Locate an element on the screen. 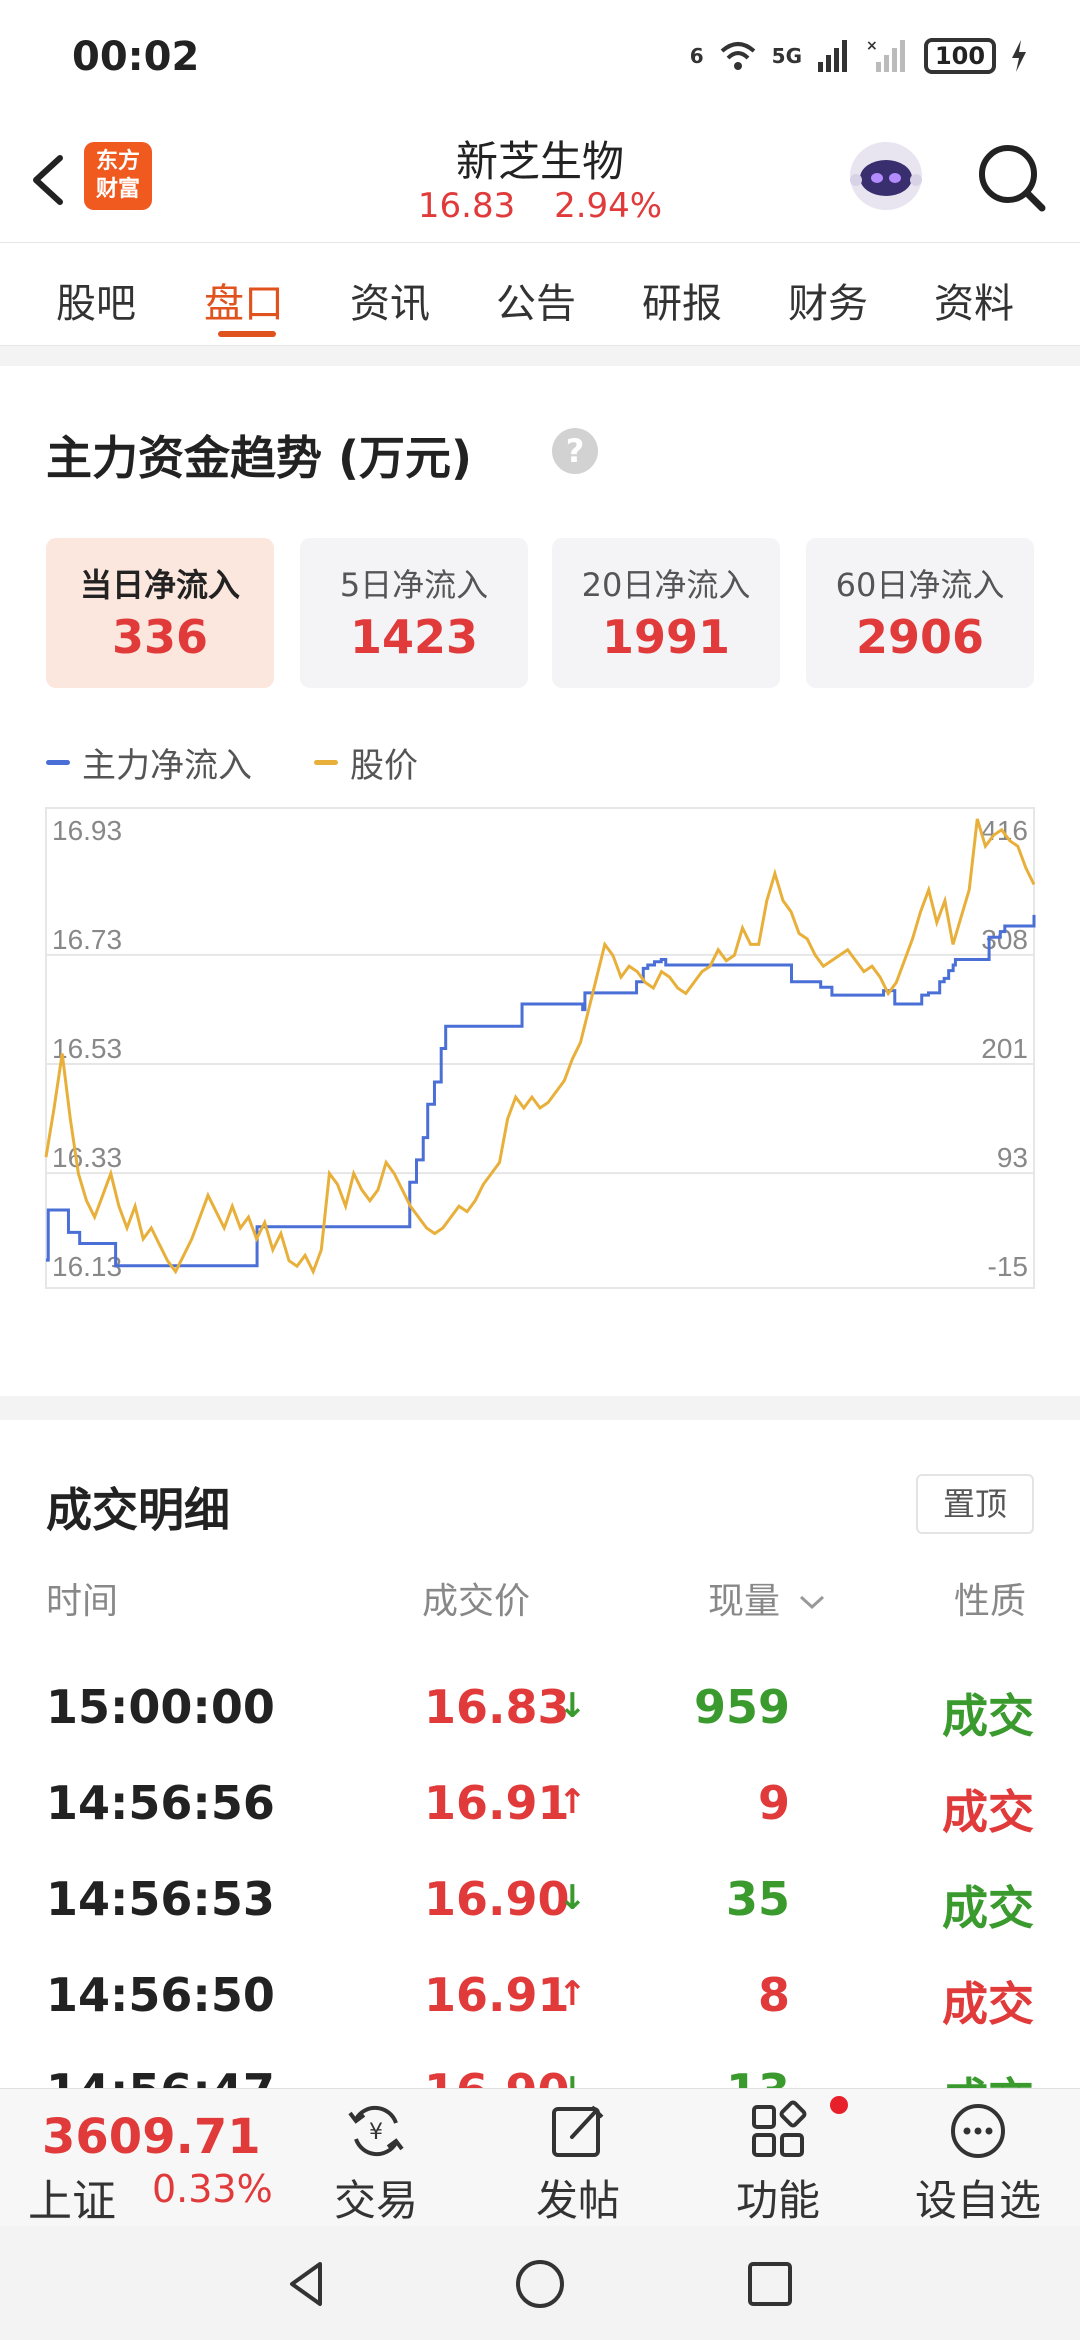 The width and height of the screenshot is (1080, 2340). nav-trade: ¥ 交易 is located at coordinates (376, 2162).